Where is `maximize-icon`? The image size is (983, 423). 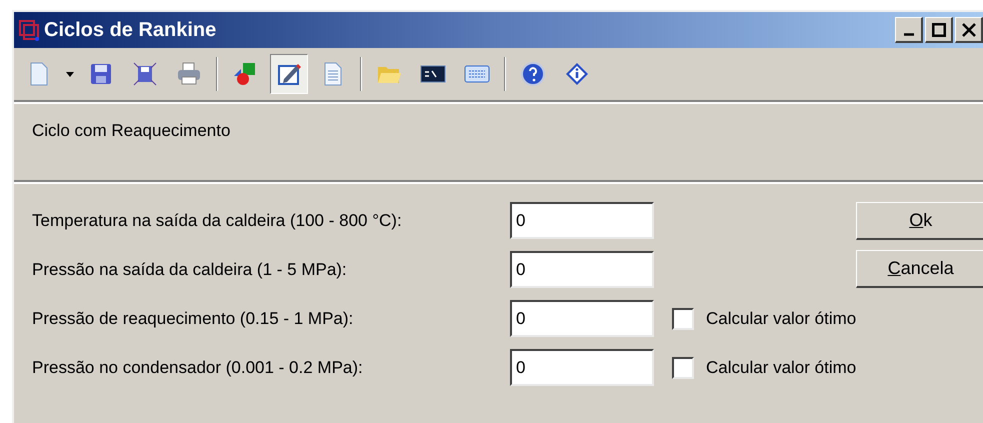
maximize-icon is located at coordinates (939, 29).